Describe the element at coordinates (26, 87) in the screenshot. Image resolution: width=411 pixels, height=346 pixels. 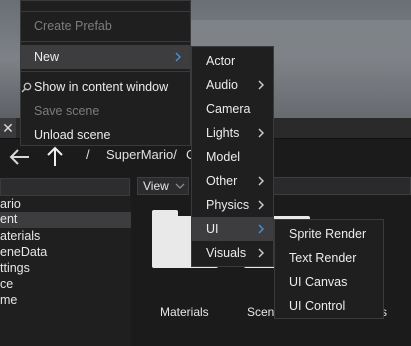
I see `search-icon` at that location.